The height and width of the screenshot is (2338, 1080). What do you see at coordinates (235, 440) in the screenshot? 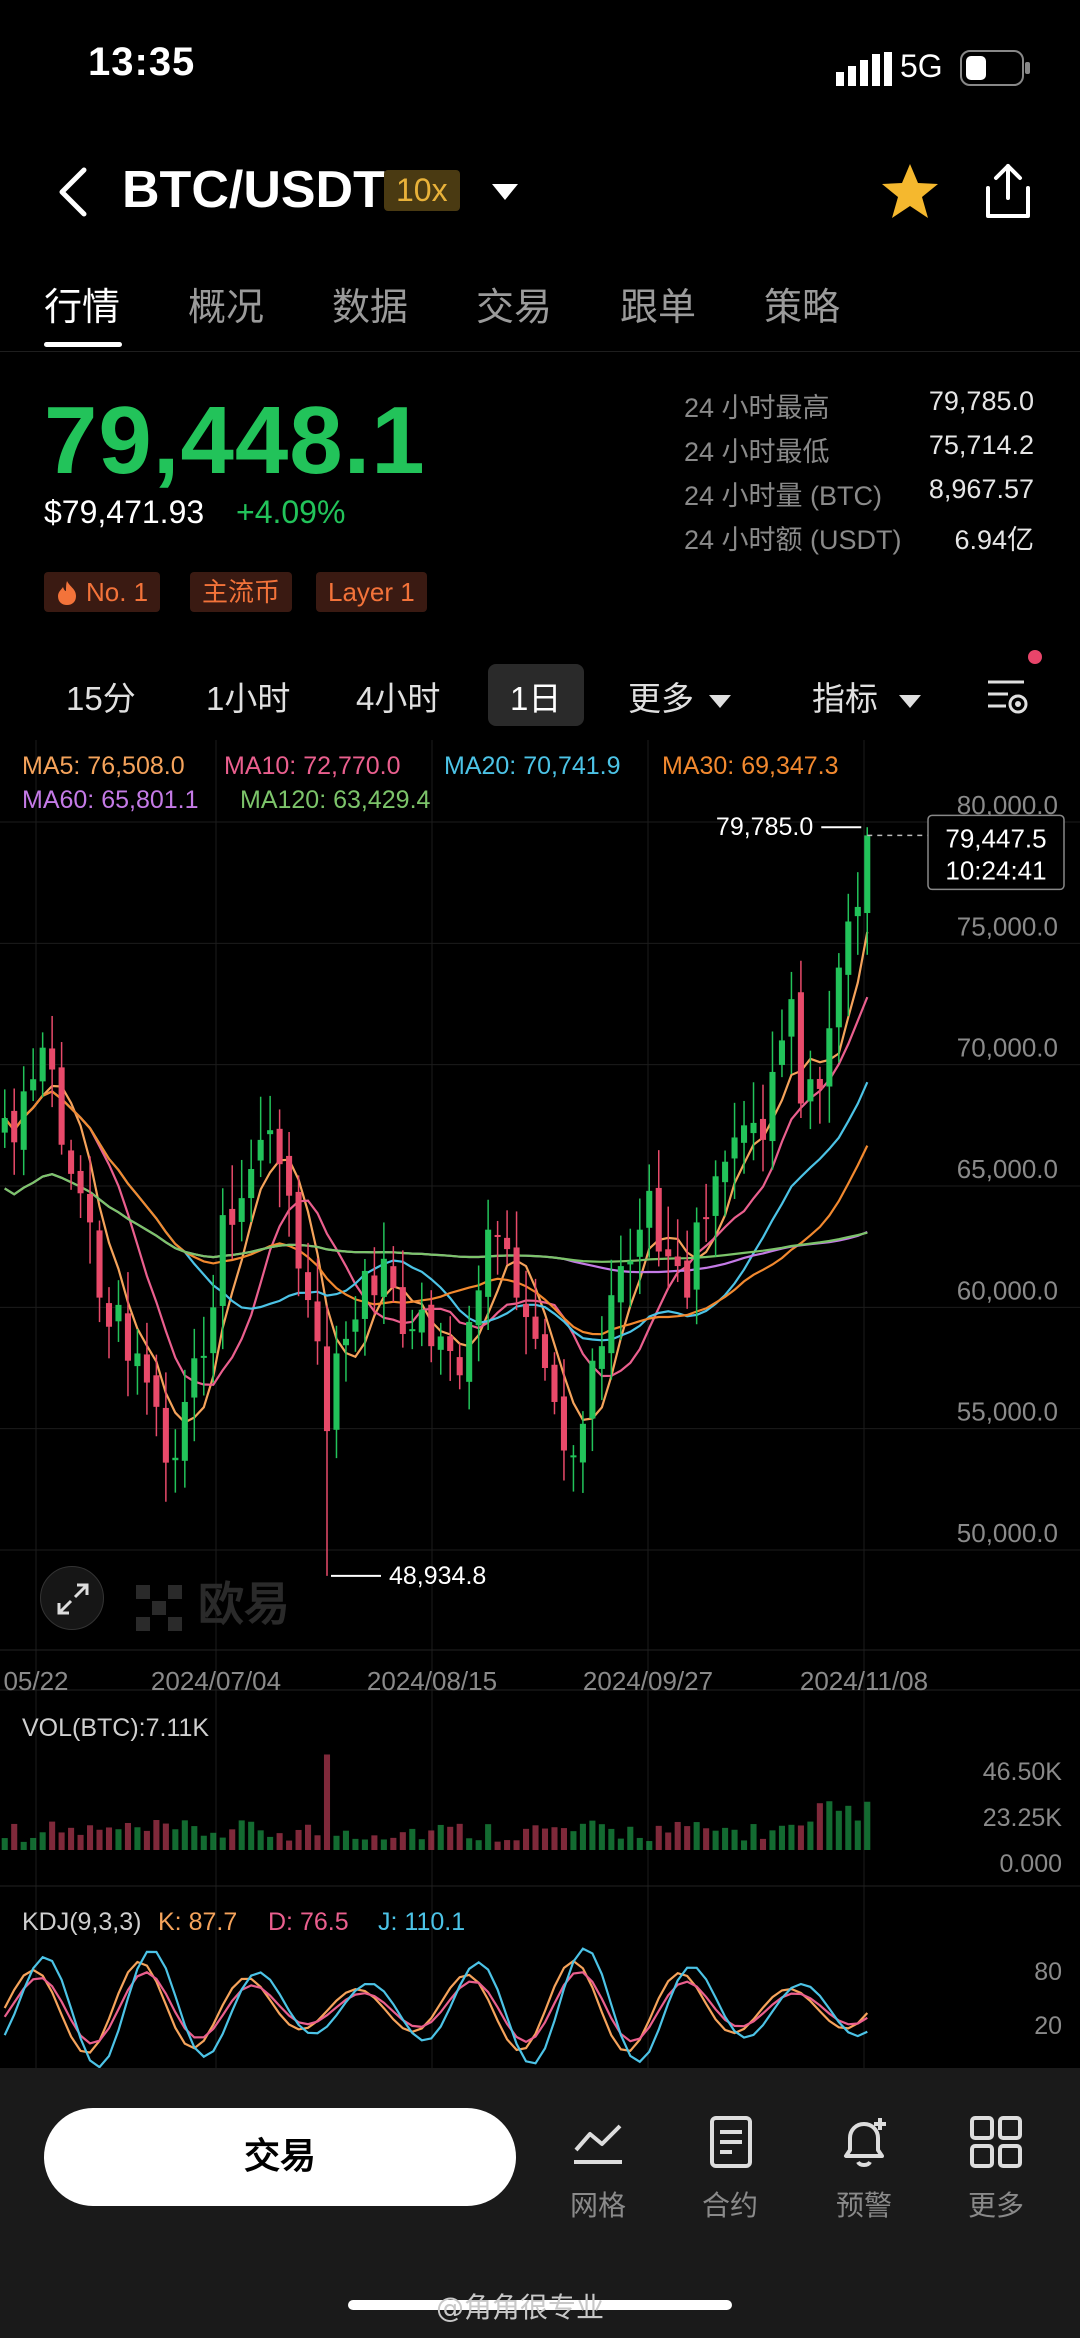
I see `last-price: 79,448.1` at bounding box center [235, 440].